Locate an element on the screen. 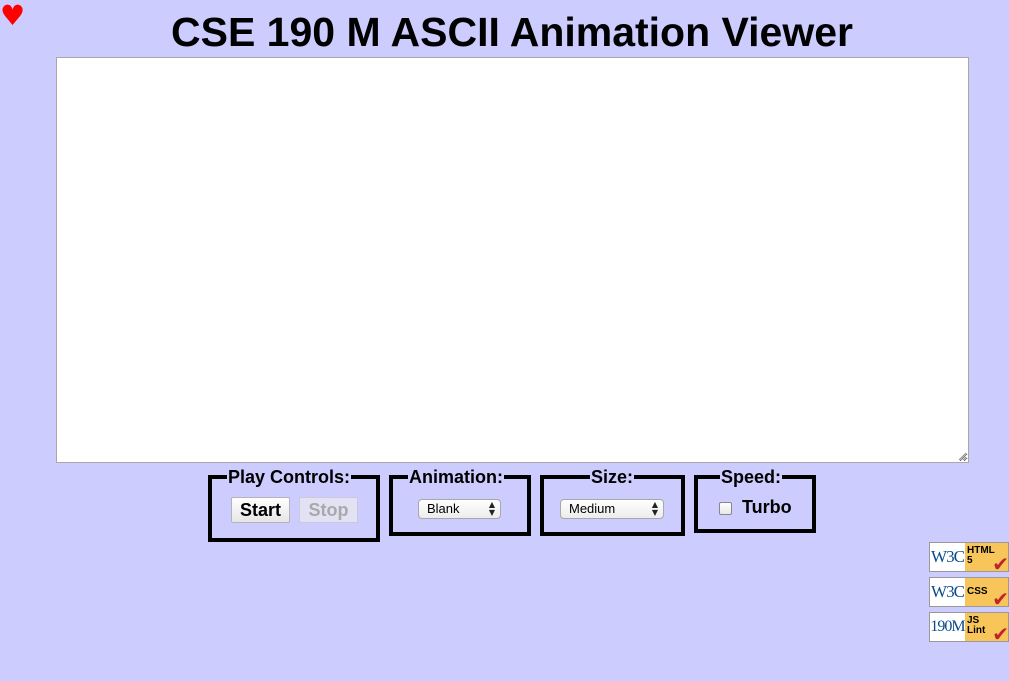  start-button: Start is located at coordinates (260, 510).